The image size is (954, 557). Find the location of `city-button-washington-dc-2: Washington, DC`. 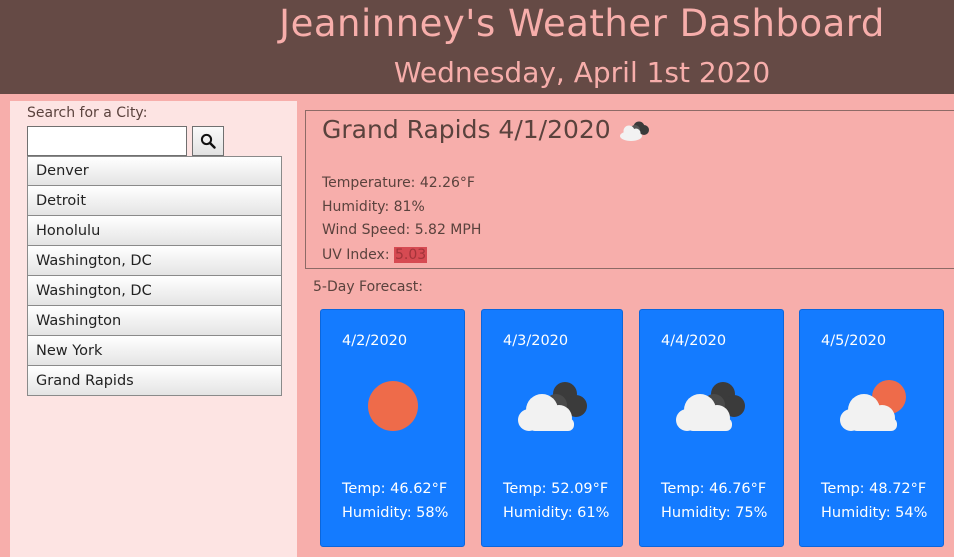

city-button-washington-dc-2: Washington, DC is located at coordinates (154, 291).